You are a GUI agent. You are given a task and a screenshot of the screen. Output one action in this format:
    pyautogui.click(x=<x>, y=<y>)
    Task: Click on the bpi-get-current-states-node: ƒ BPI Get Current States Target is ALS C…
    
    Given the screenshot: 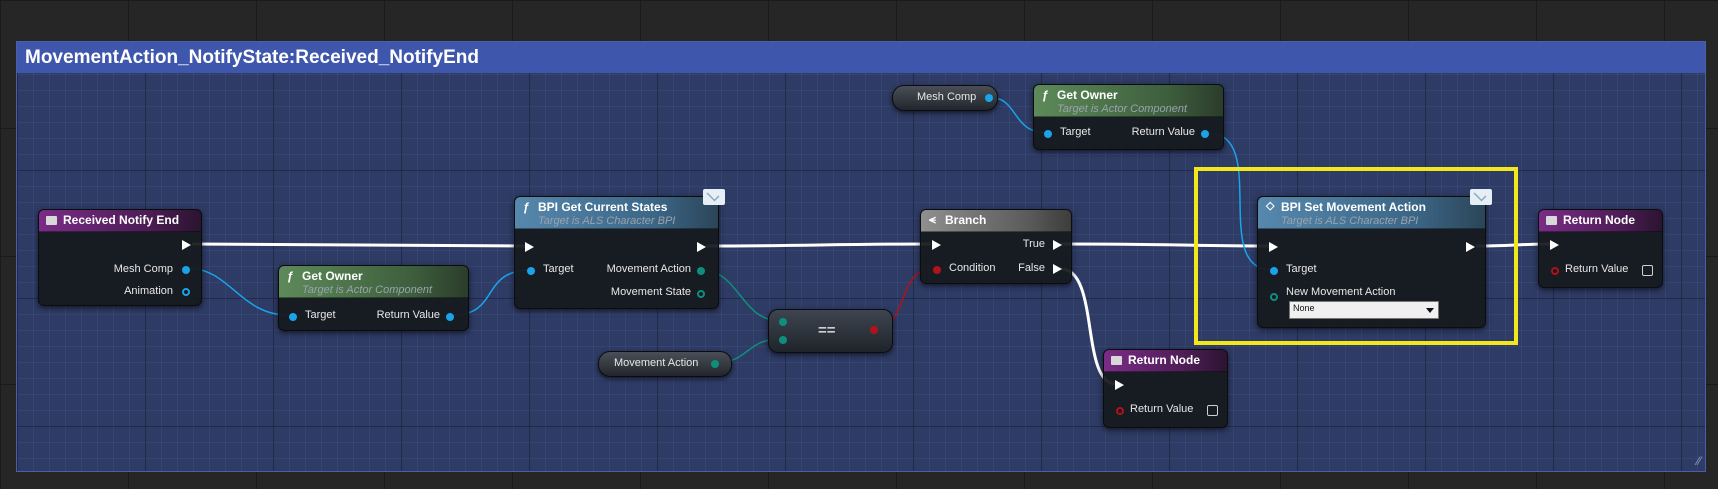 What is the action you would take?
    pyautogui.click(x=619, y=249)
    